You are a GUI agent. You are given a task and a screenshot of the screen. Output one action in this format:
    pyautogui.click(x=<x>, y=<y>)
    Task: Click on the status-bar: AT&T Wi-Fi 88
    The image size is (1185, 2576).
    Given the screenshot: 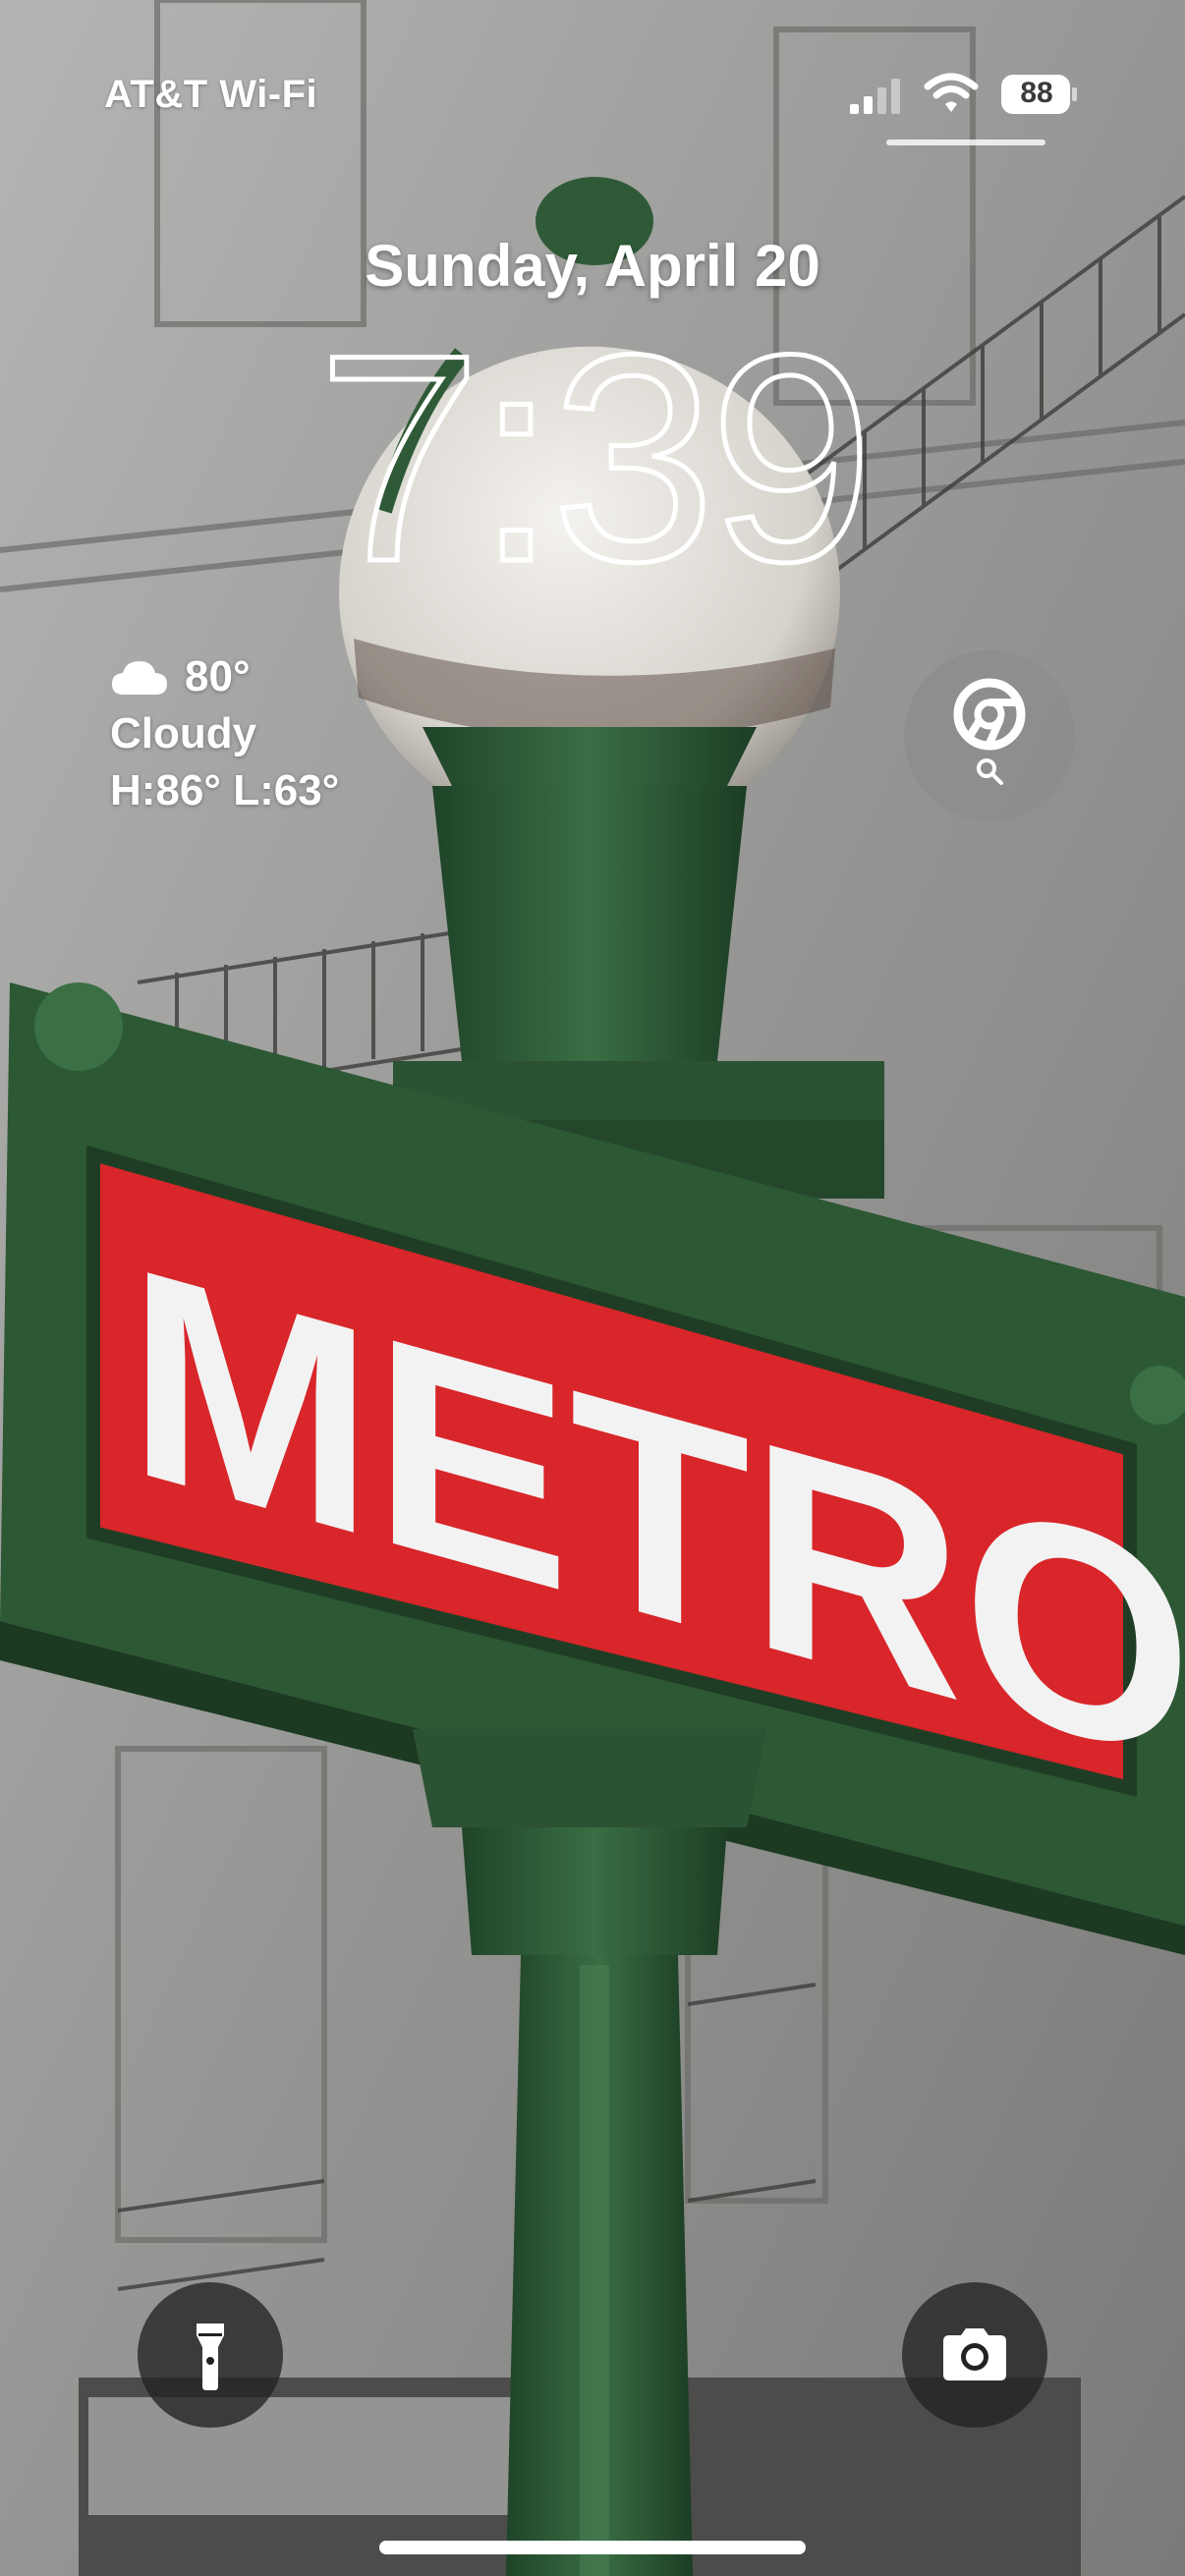 What is the action you would take?
    pyautogui.click(x=592, y=78)
    